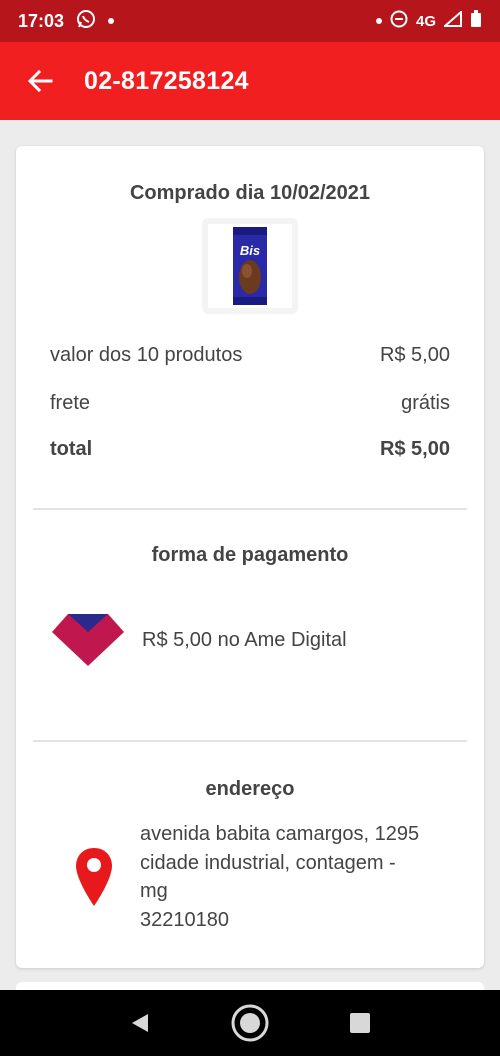 This screenshot has width=500, height=1056. I want to click on back-button, so click(40, 81).